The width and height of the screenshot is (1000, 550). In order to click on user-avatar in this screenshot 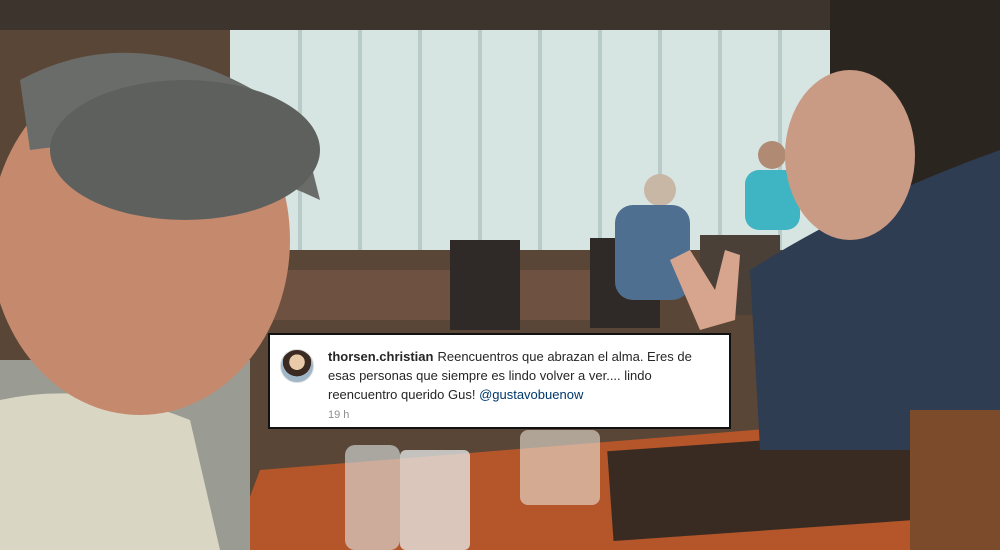, I will do `click(297, 366)`.